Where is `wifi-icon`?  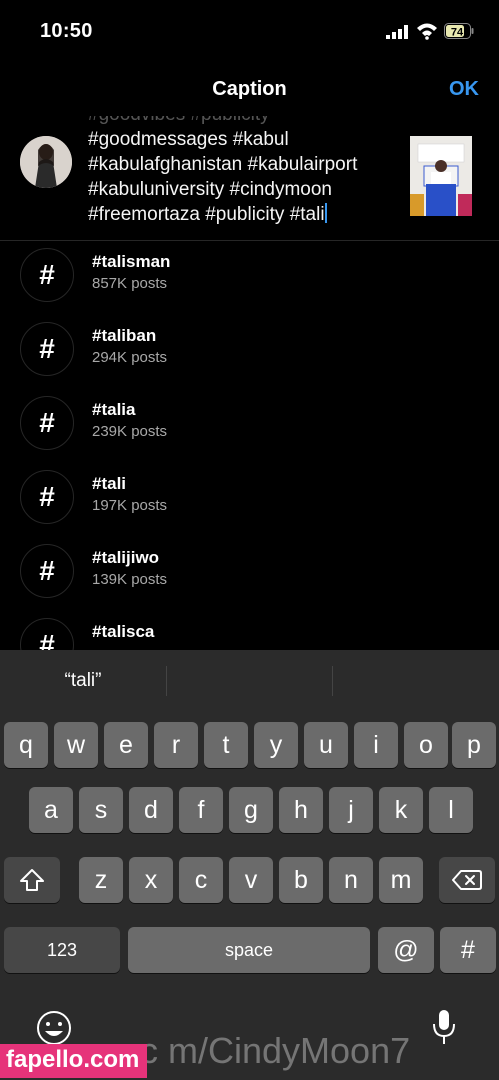 wifi-icon is located at coordinates (427, 31).